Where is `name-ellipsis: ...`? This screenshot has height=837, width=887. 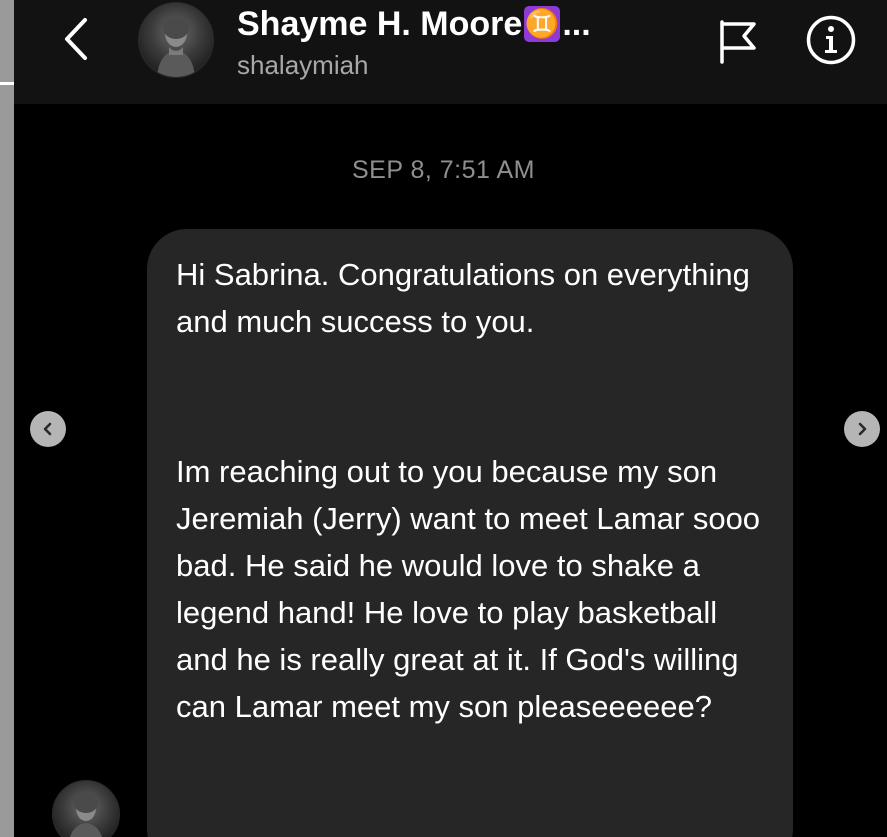 name-ellipsis: ... is located at coordinates (576, 23).